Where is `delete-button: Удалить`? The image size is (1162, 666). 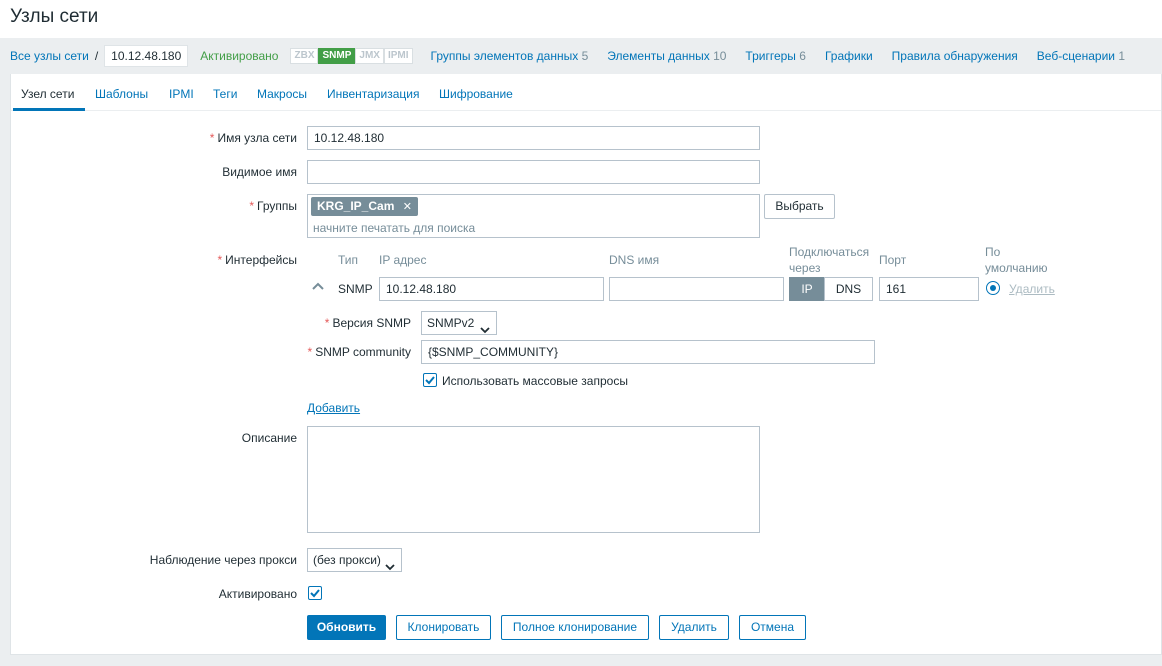 delete-button: Удалить is located at coordinates (694, 627).